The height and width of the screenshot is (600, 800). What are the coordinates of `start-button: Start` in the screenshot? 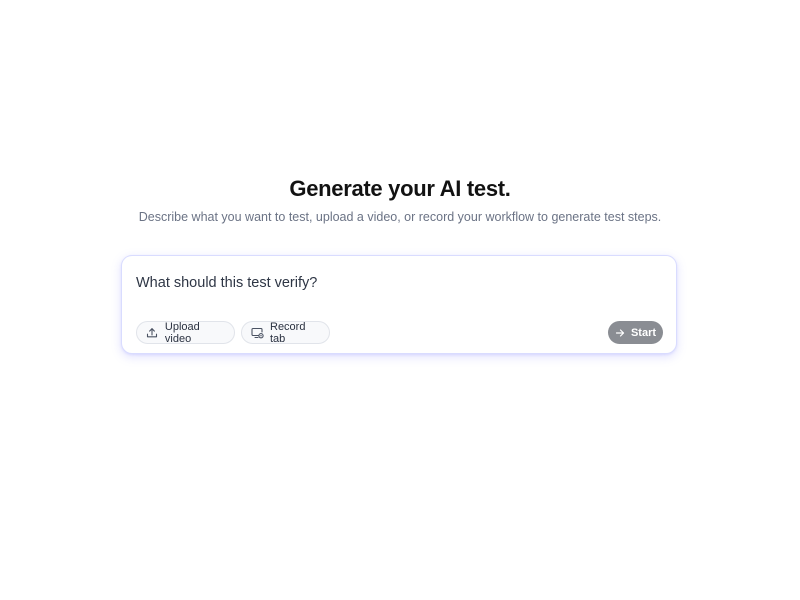 It's located at (635, 332).